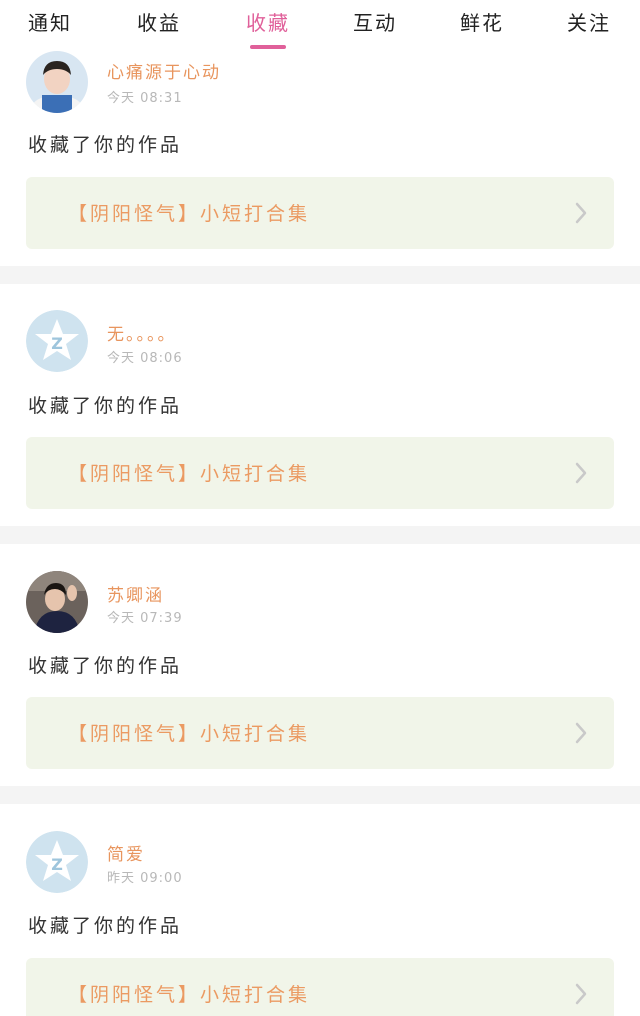  I want to click on tab-earnings: 收益, so click(159, 23).